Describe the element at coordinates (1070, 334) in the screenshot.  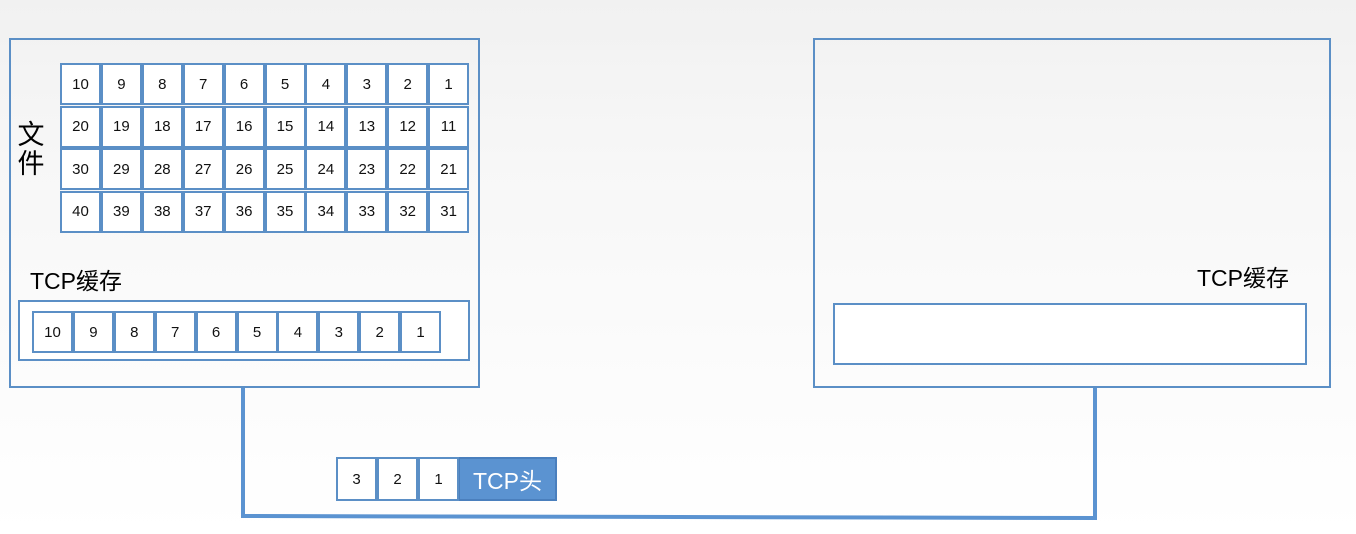
I see `receiver-tcp-buffer` at that location.